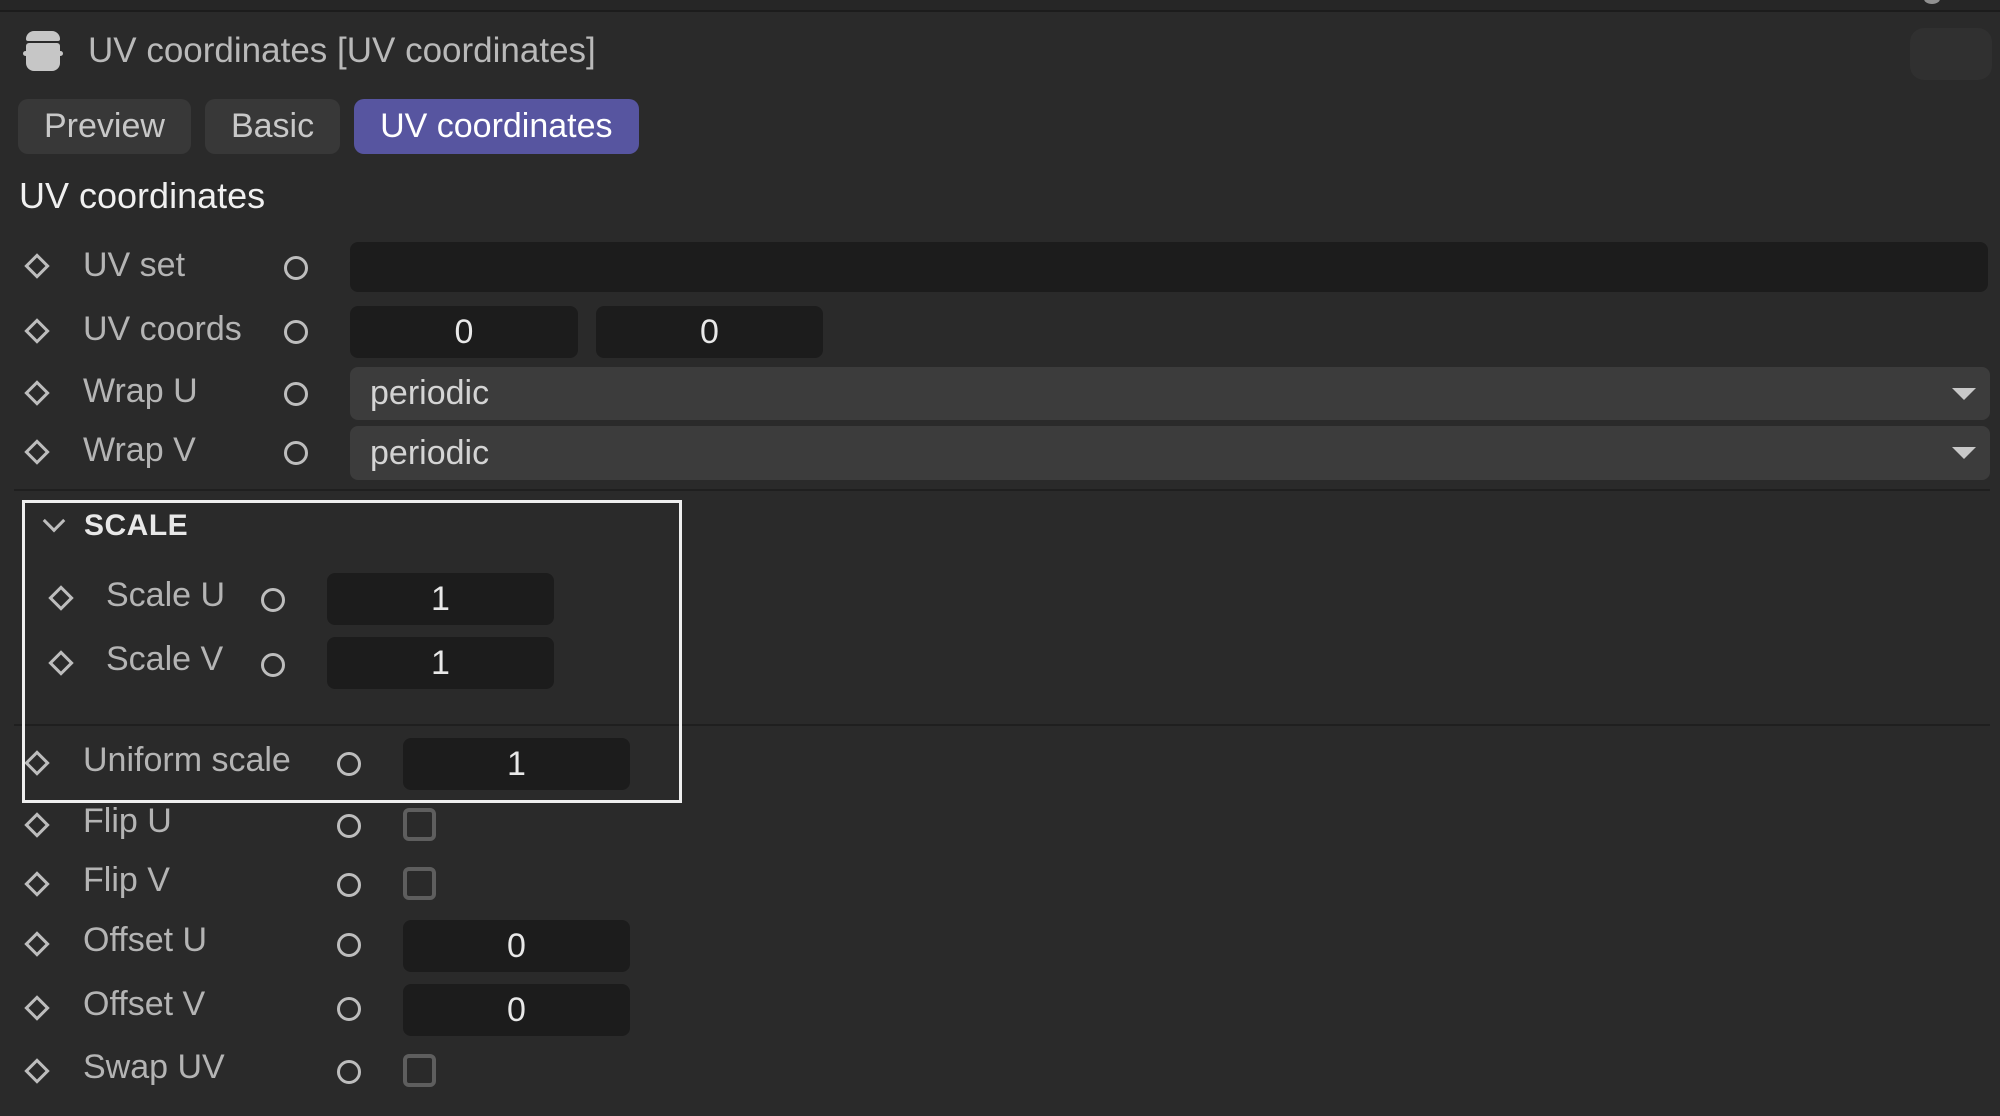 This screenshot has height=1116, width=2000. I want to click on flip-u-checkbox, so click(419, 824).